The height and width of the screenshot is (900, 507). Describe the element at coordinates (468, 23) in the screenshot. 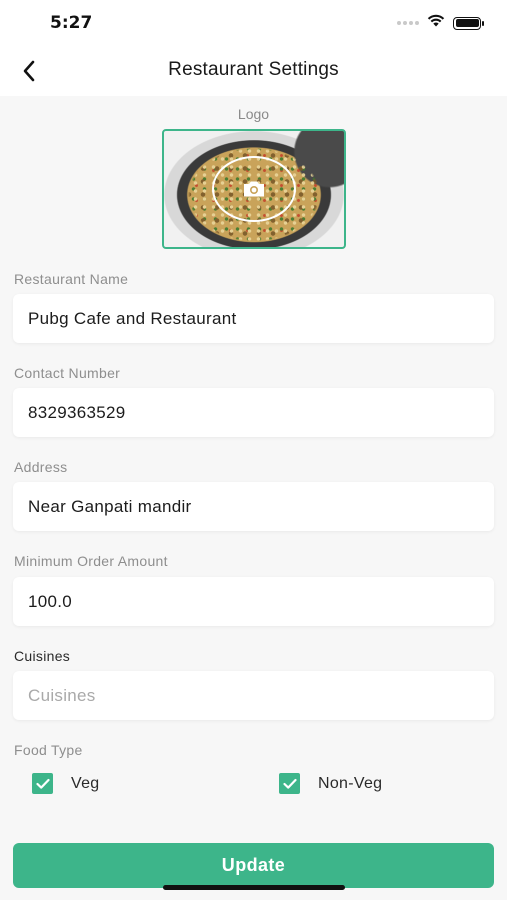

I see `battery-icon` at that location.